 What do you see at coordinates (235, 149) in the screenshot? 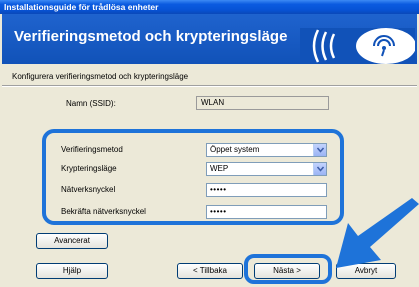
I see `auth-method-value: Öppet system` at bounding box center [235, 149].